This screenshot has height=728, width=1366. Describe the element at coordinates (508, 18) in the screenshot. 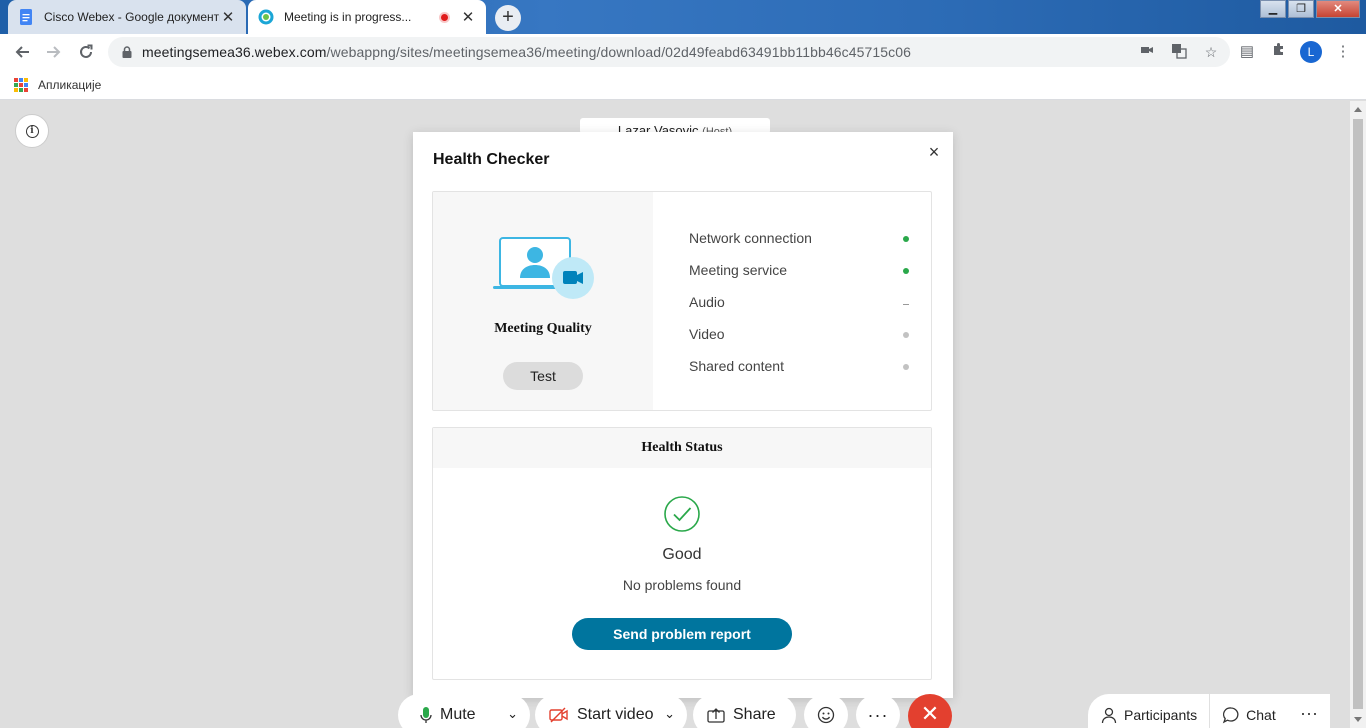

I see `new-tab-button: +` at that location.